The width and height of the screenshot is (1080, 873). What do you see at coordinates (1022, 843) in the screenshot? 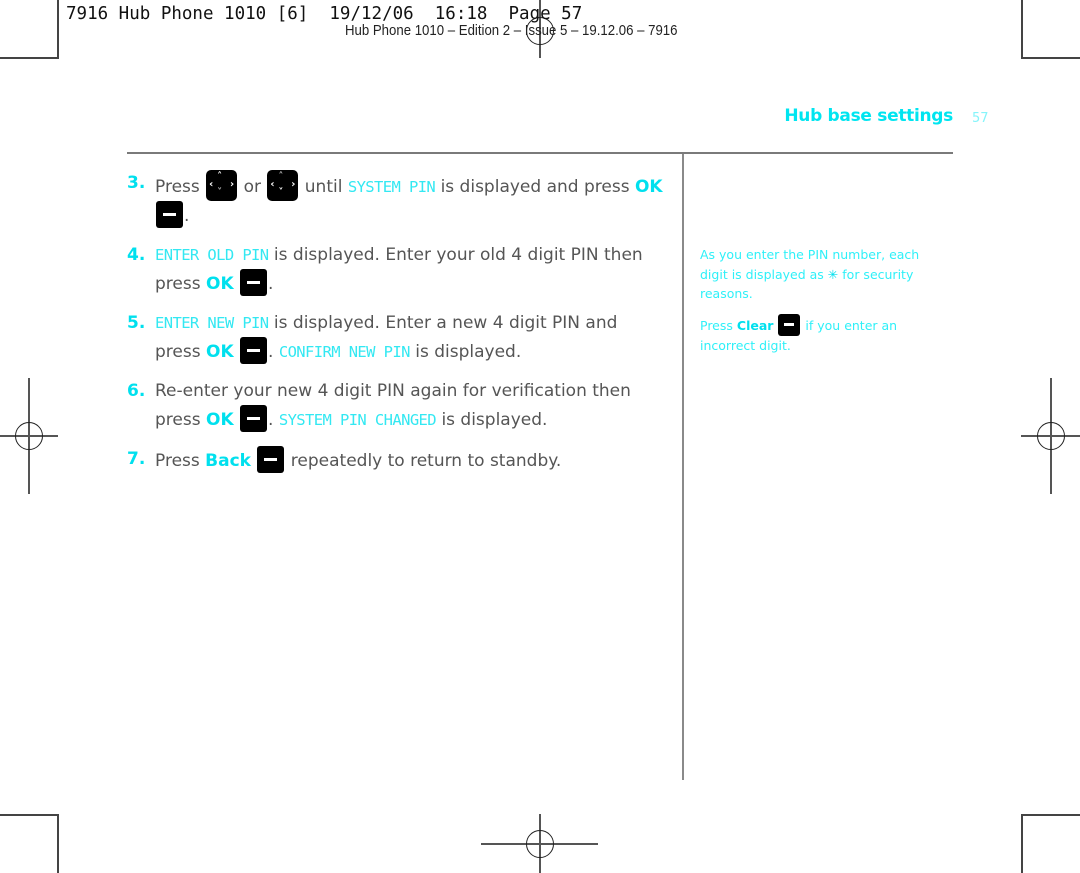
I see `crop-mark-bottom-right-v` at bounding box center [1022, 843].